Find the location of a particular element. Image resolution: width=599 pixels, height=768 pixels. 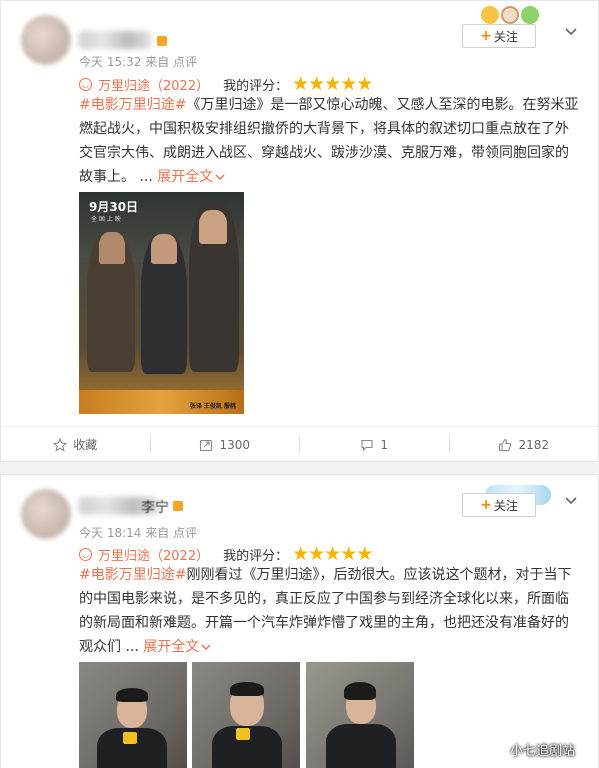

repost-icon is located at coordinates (206, 445).